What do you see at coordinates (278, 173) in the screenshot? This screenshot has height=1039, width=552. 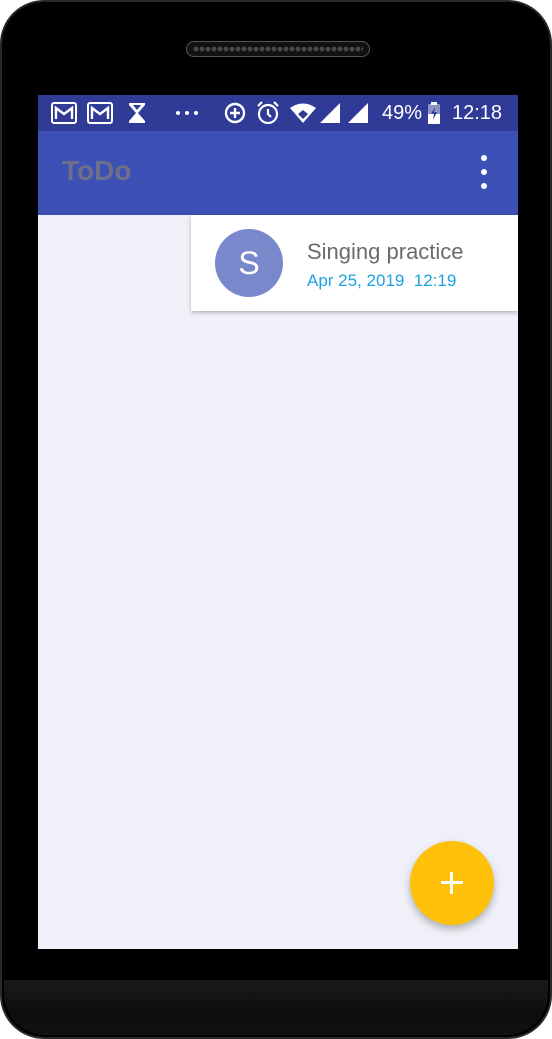 I see `app-bar: ToDo` at bounding box center [278, 173].